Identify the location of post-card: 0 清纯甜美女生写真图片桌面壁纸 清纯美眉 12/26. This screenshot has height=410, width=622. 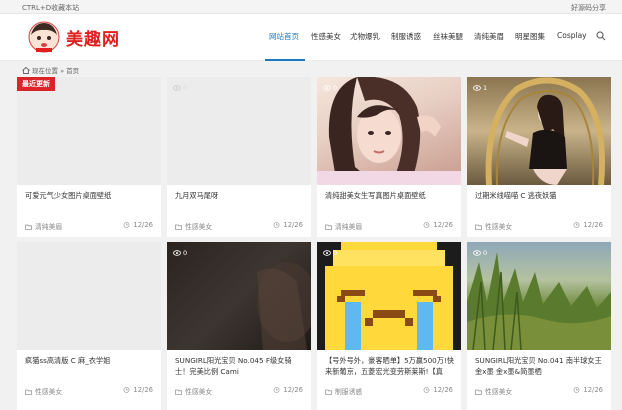
(389, 157).